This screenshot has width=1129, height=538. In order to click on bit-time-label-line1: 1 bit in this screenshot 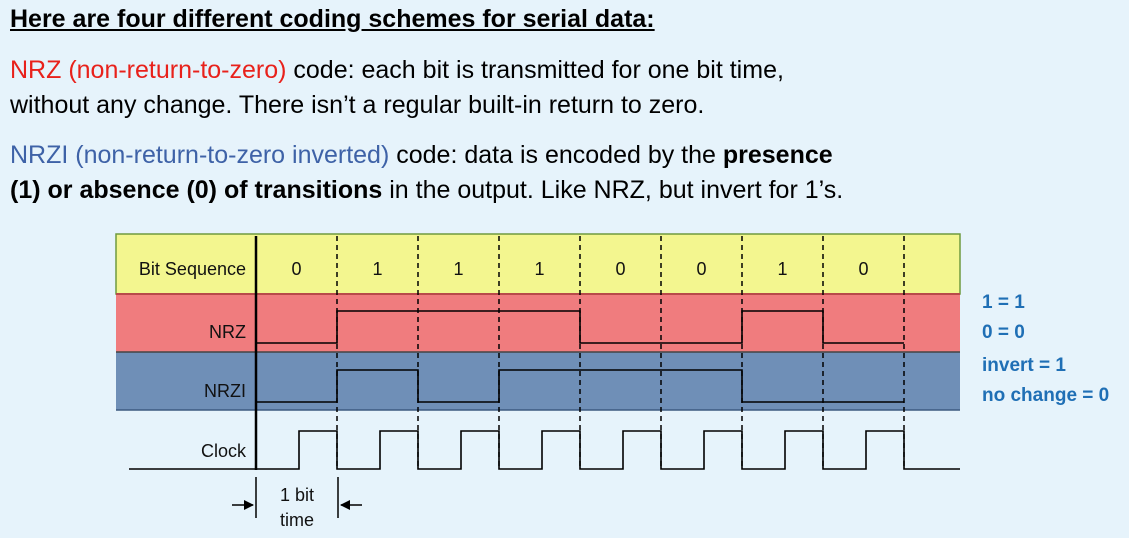, I will do `click(297, 495)`.